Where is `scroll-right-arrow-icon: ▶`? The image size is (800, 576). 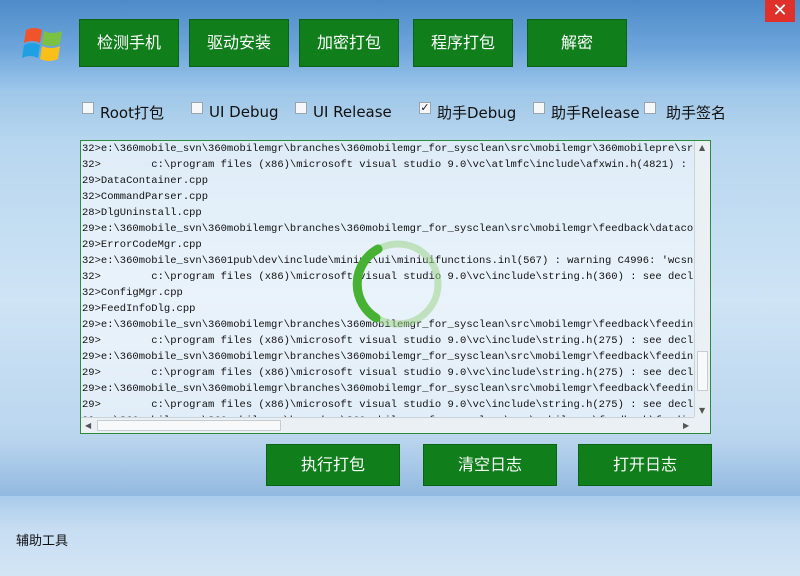
scroll-right-arrow-icon: ▶ is located at coordinates (686, 425).